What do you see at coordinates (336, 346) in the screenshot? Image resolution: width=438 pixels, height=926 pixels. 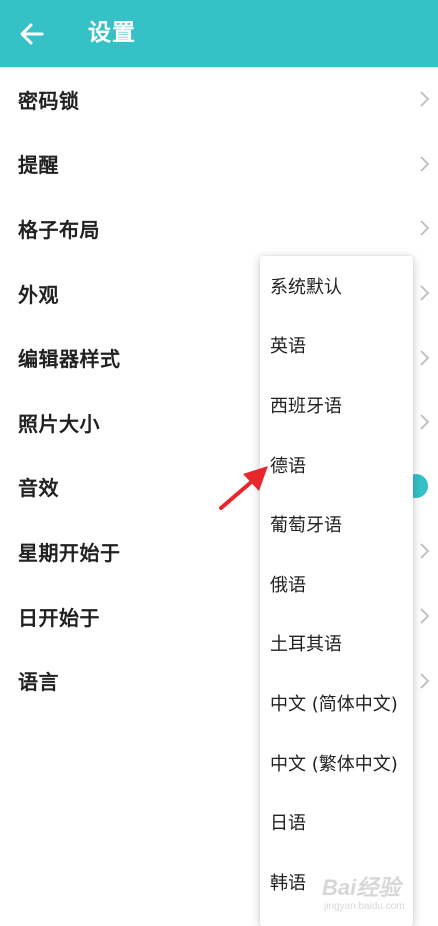 I see `language-option-english: 英语` at bounding box center [336, 346].